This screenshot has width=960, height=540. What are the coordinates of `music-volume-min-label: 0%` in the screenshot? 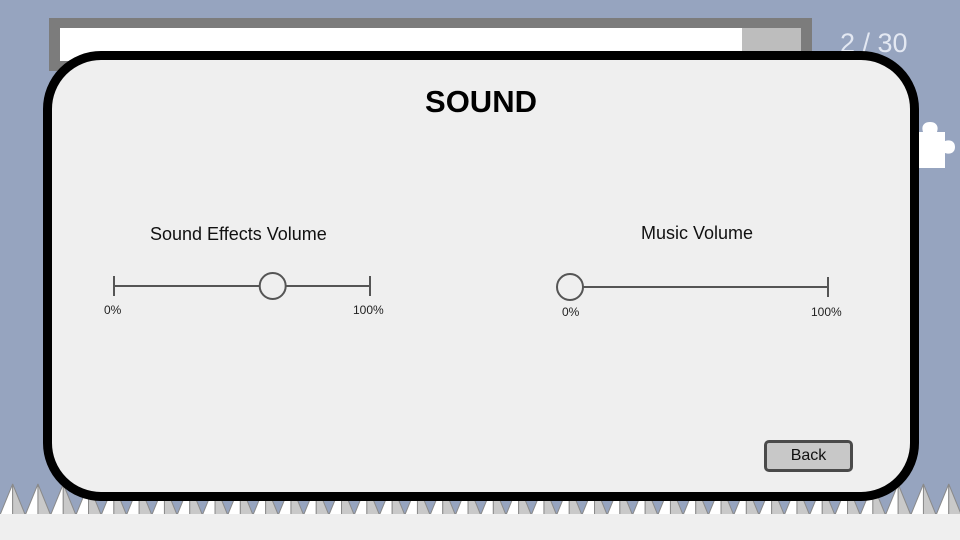 It's located at (571, 312).